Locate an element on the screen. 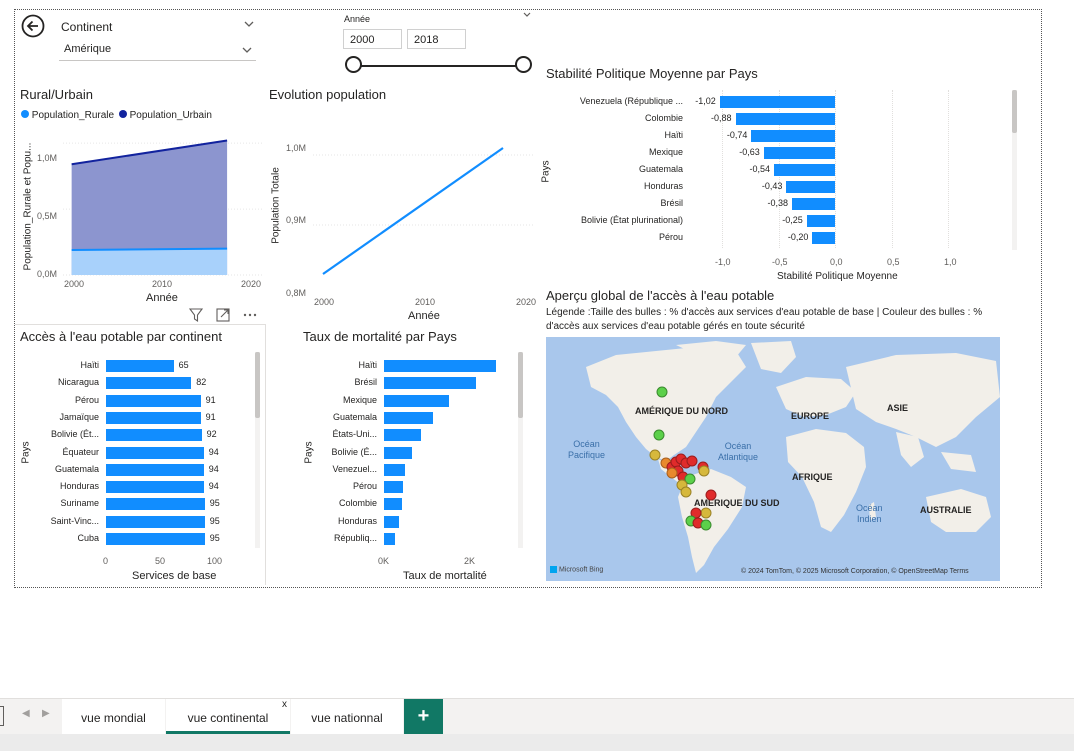  continent-dropdown: Amérique is located at coordinates (157, 50).